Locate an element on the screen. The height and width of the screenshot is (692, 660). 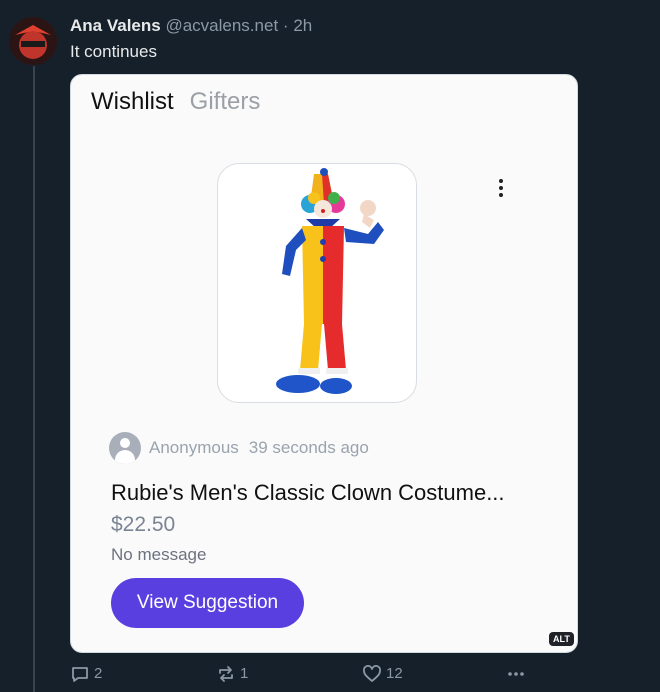
more-options-button is located at coordinates (516, 674).